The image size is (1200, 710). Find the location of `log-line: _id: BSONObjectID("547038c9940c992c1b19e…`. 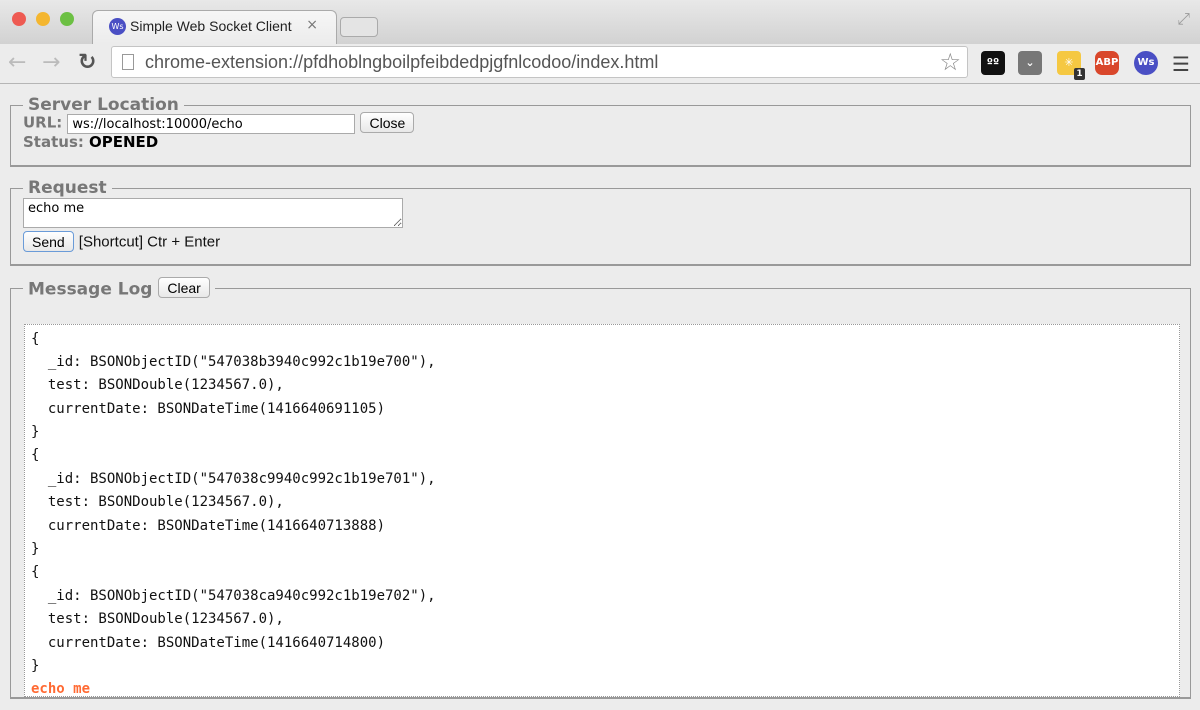

log-line: _id: BSONObjectID("547038c9940c992c1b19e… is located at coordinates (233, 478).